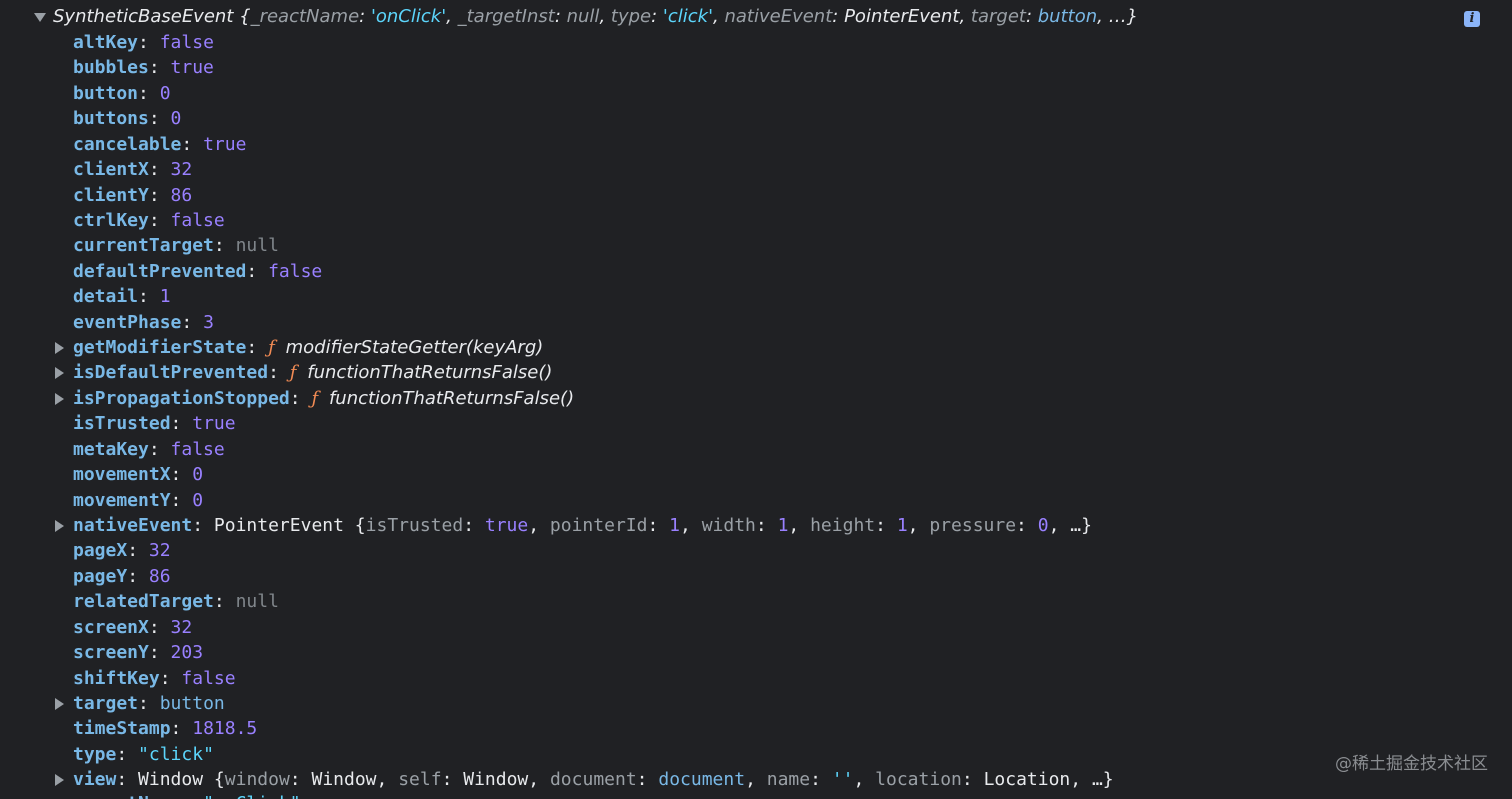  What do you see at coordinates (756, 93) in the screenshot?
I see `property-row-button: button: 0` at bounding box center [756, 93].